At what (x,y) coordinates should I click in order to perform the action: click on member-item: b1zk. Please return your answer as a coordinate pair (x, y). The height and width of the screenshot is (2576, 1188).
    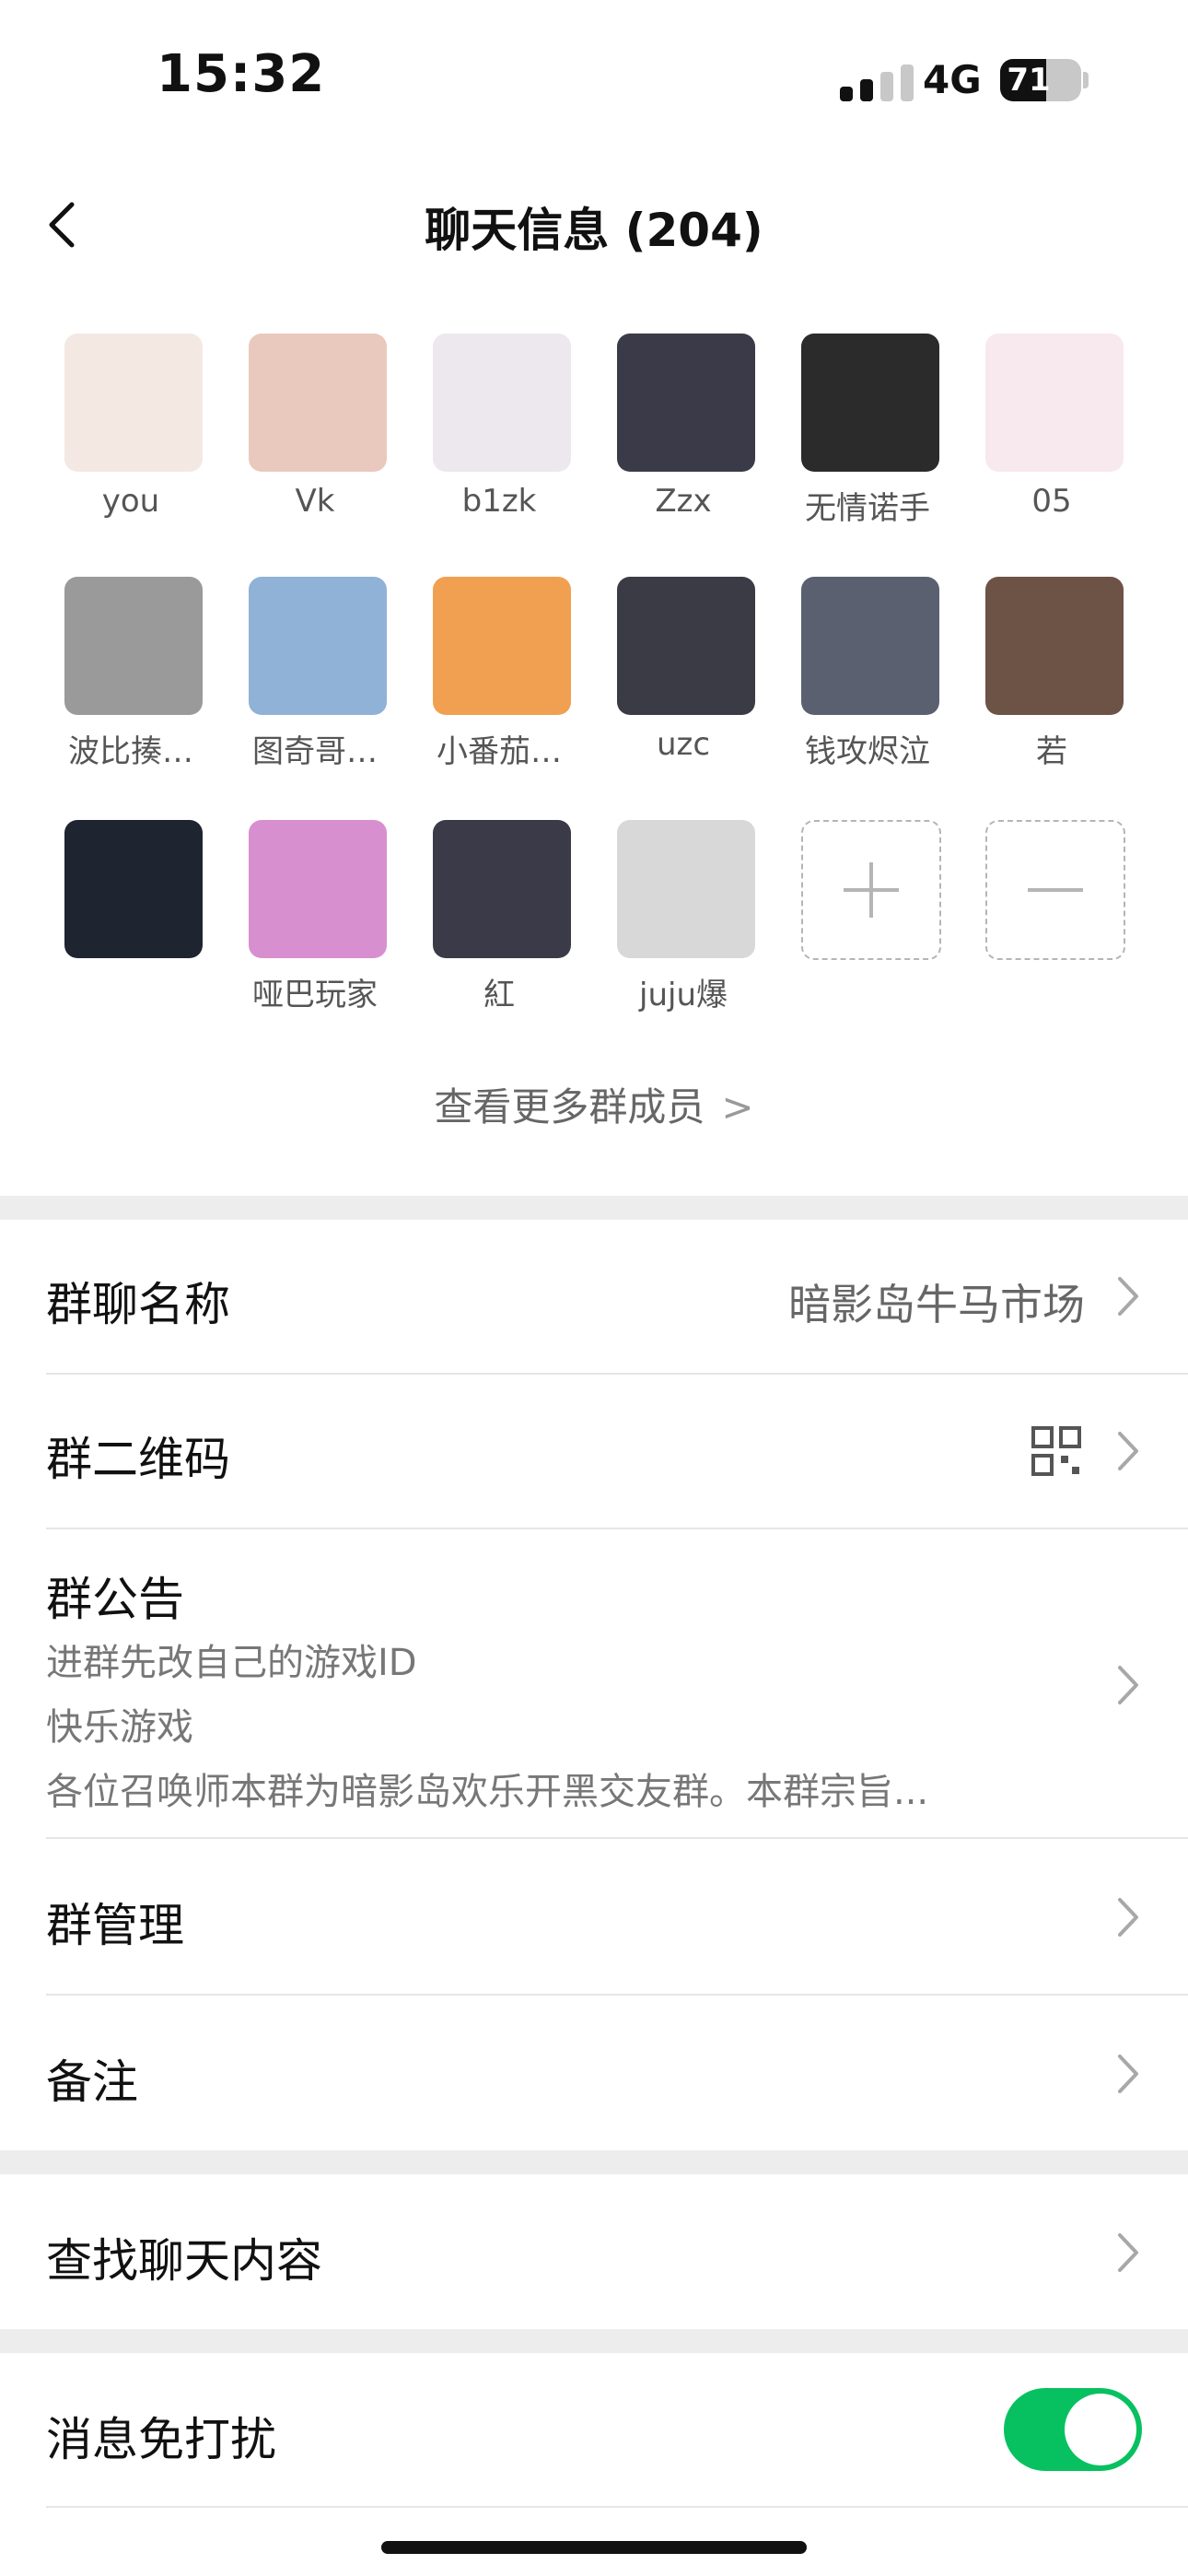
    Looking at the image, I should click on (499, 419).